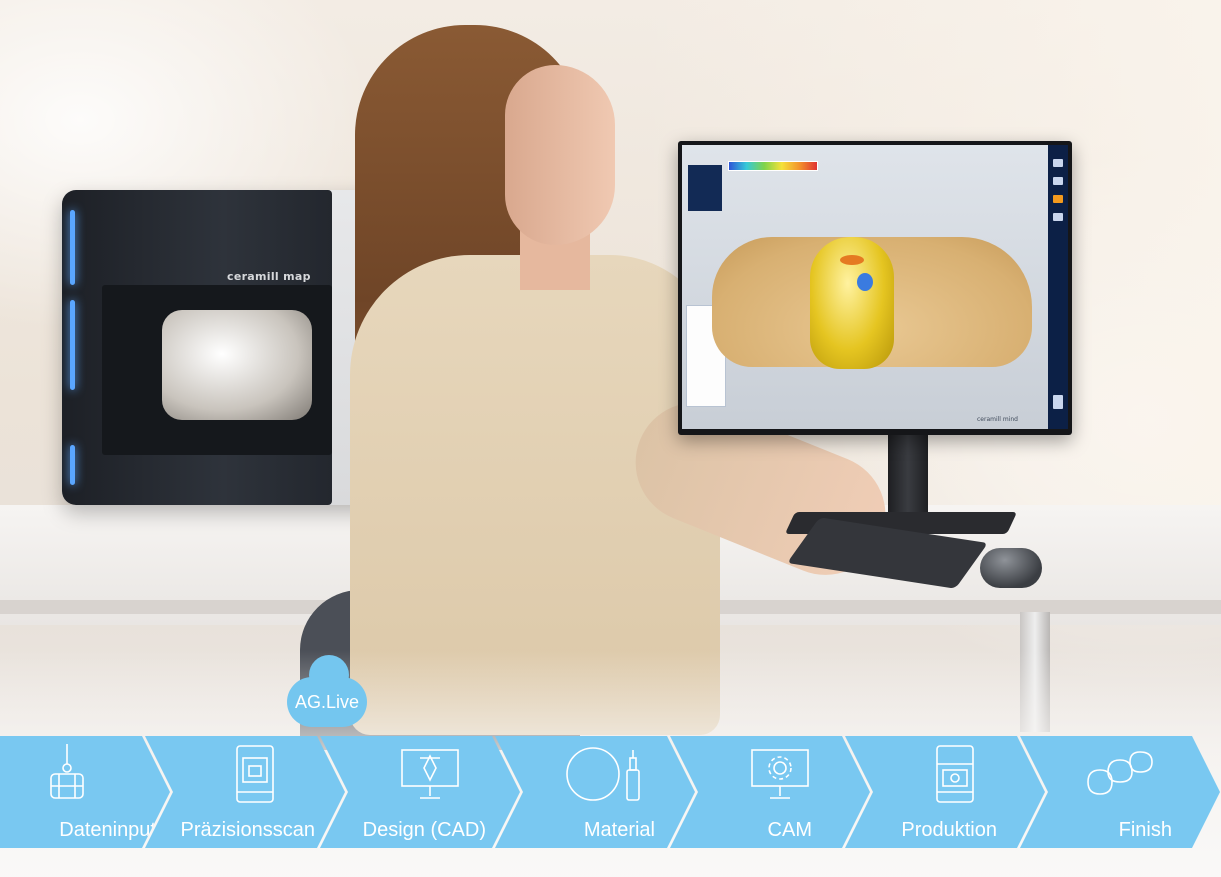 Image resolution: width=1221 pixels, height=877 pixels. I want to click on tooth-icon, so click(1058, 199).